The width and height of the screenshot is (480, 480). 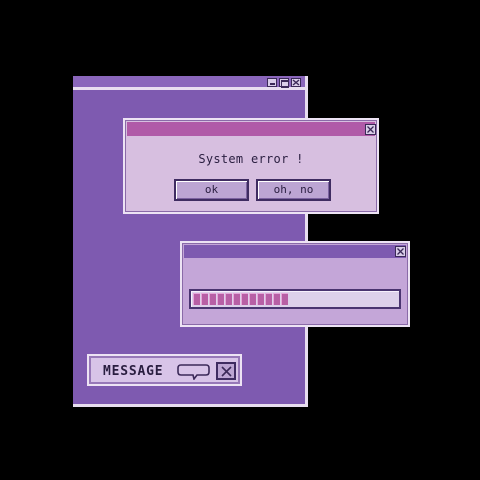 What do you see at coordinates (284, 83) in the screenshot?
I see `maximize-icon` at bounding box center [284, 83].